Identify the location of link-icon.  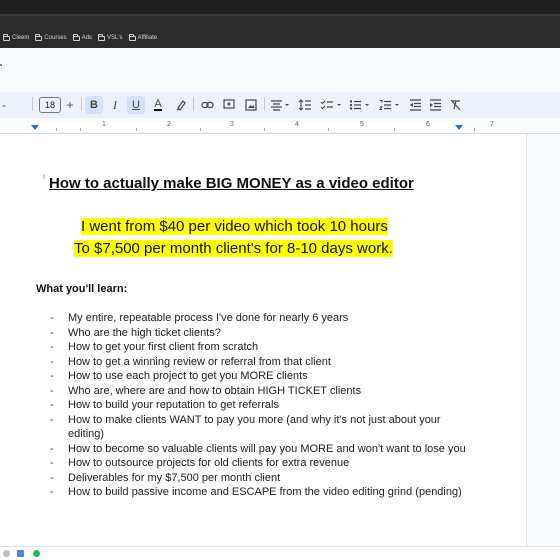
(207, 105).